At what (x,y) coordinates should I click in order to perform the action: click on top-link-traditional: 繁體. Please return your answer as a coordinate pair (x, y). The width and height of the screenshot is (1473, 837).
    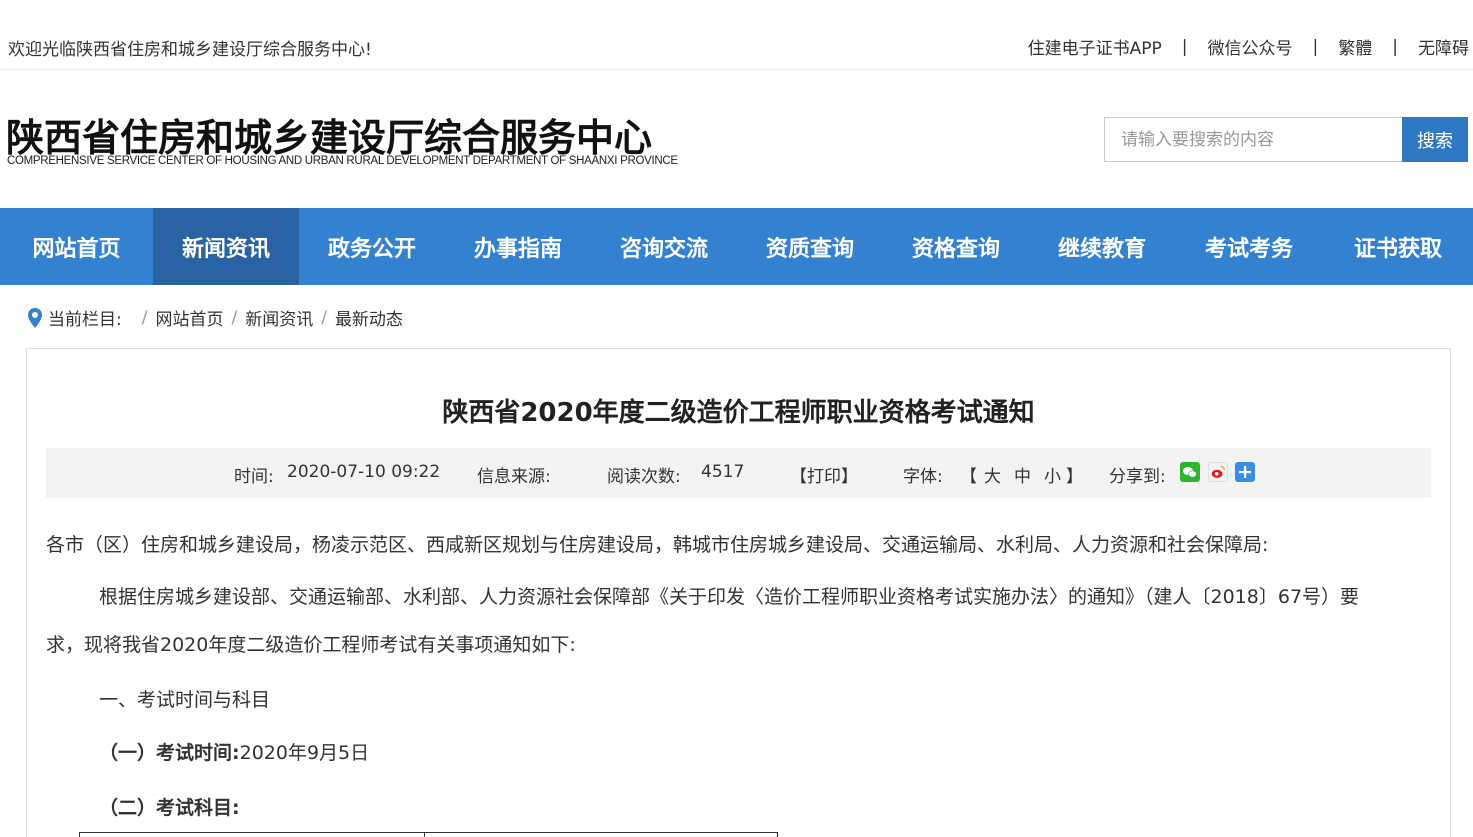
    Looking at the image, I should click on (1355, 46).